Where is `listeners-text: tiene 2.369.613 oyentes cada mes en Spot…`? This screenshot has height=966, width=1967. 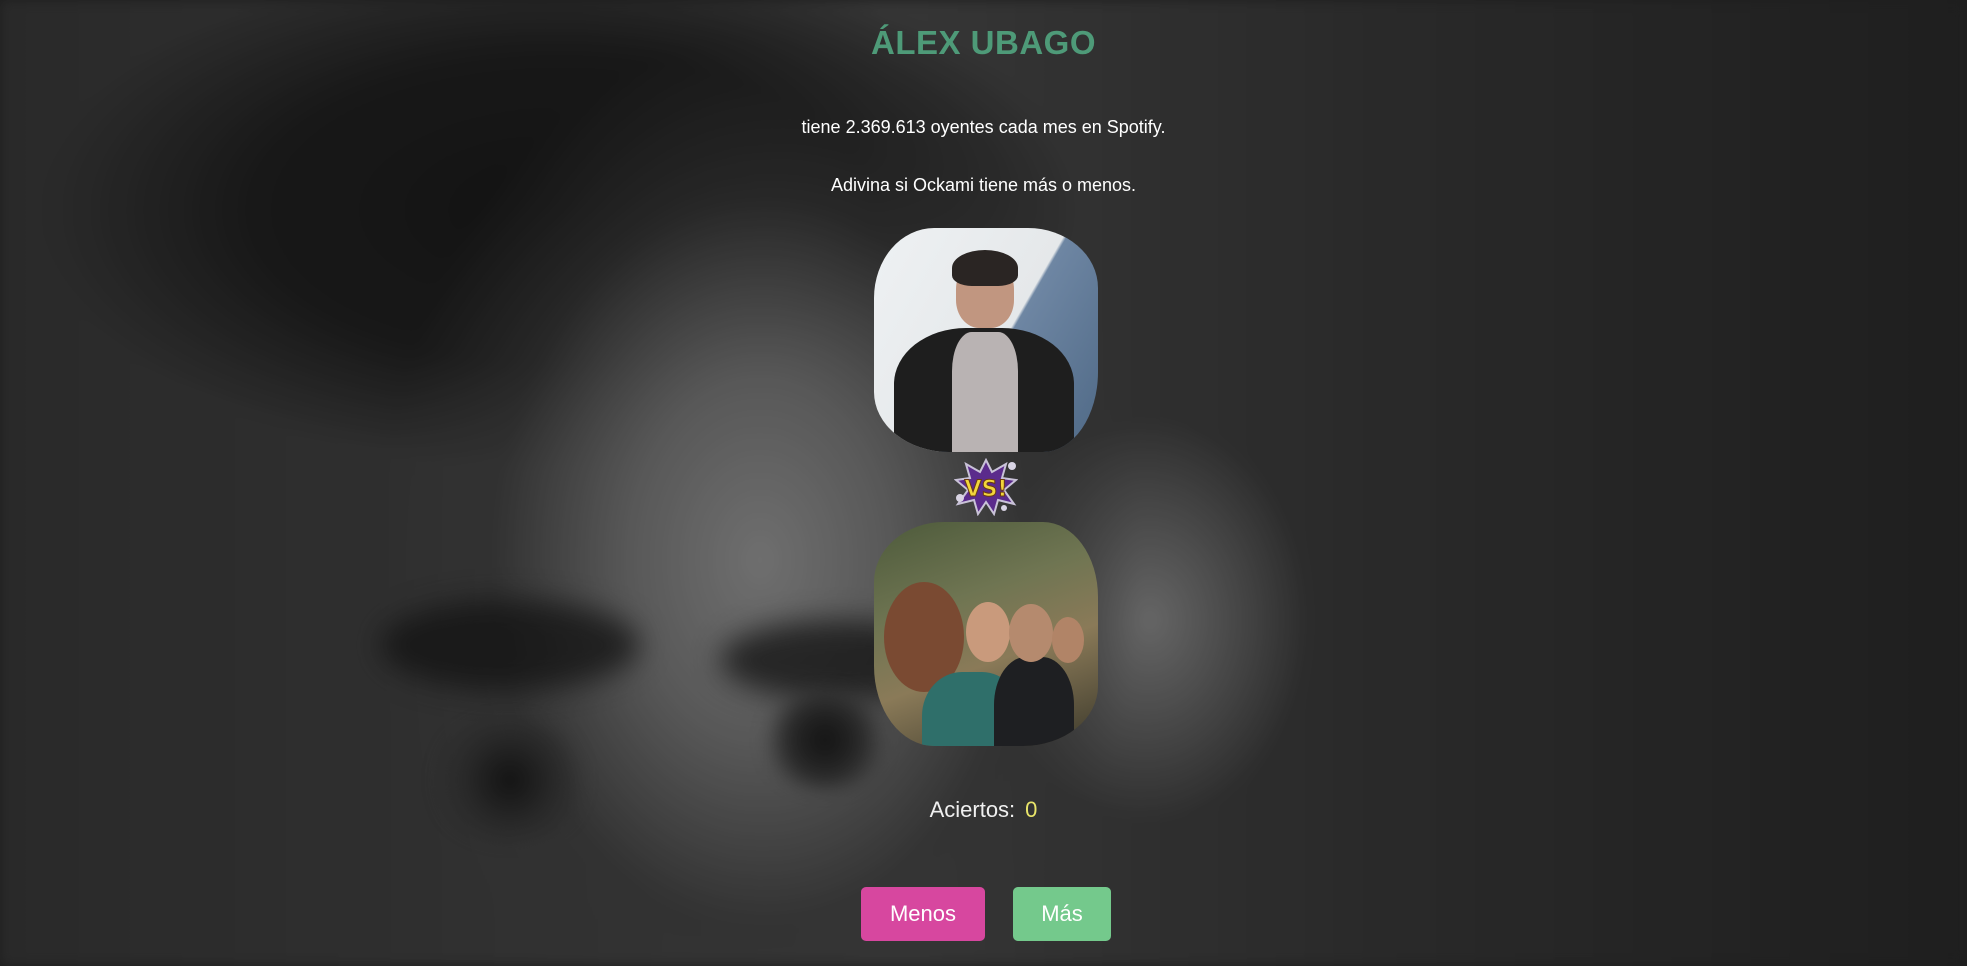 listeners-text: tiene 2.369.613 oyentes cada mes en Spot… is located at coordinates (983, 127).